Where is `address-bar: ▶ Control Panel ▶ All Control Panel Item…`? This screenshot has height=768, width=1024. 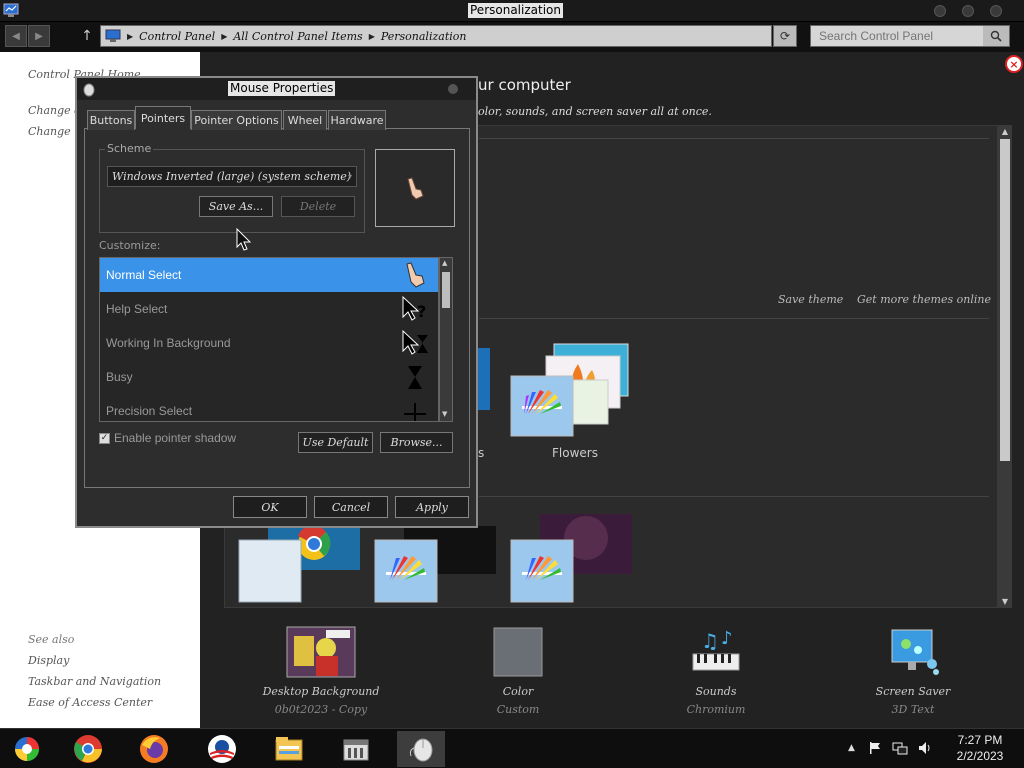
address-bar: ▶ Control Panel ▶ All Control Panel Item… is located at coordinates (436, 36).